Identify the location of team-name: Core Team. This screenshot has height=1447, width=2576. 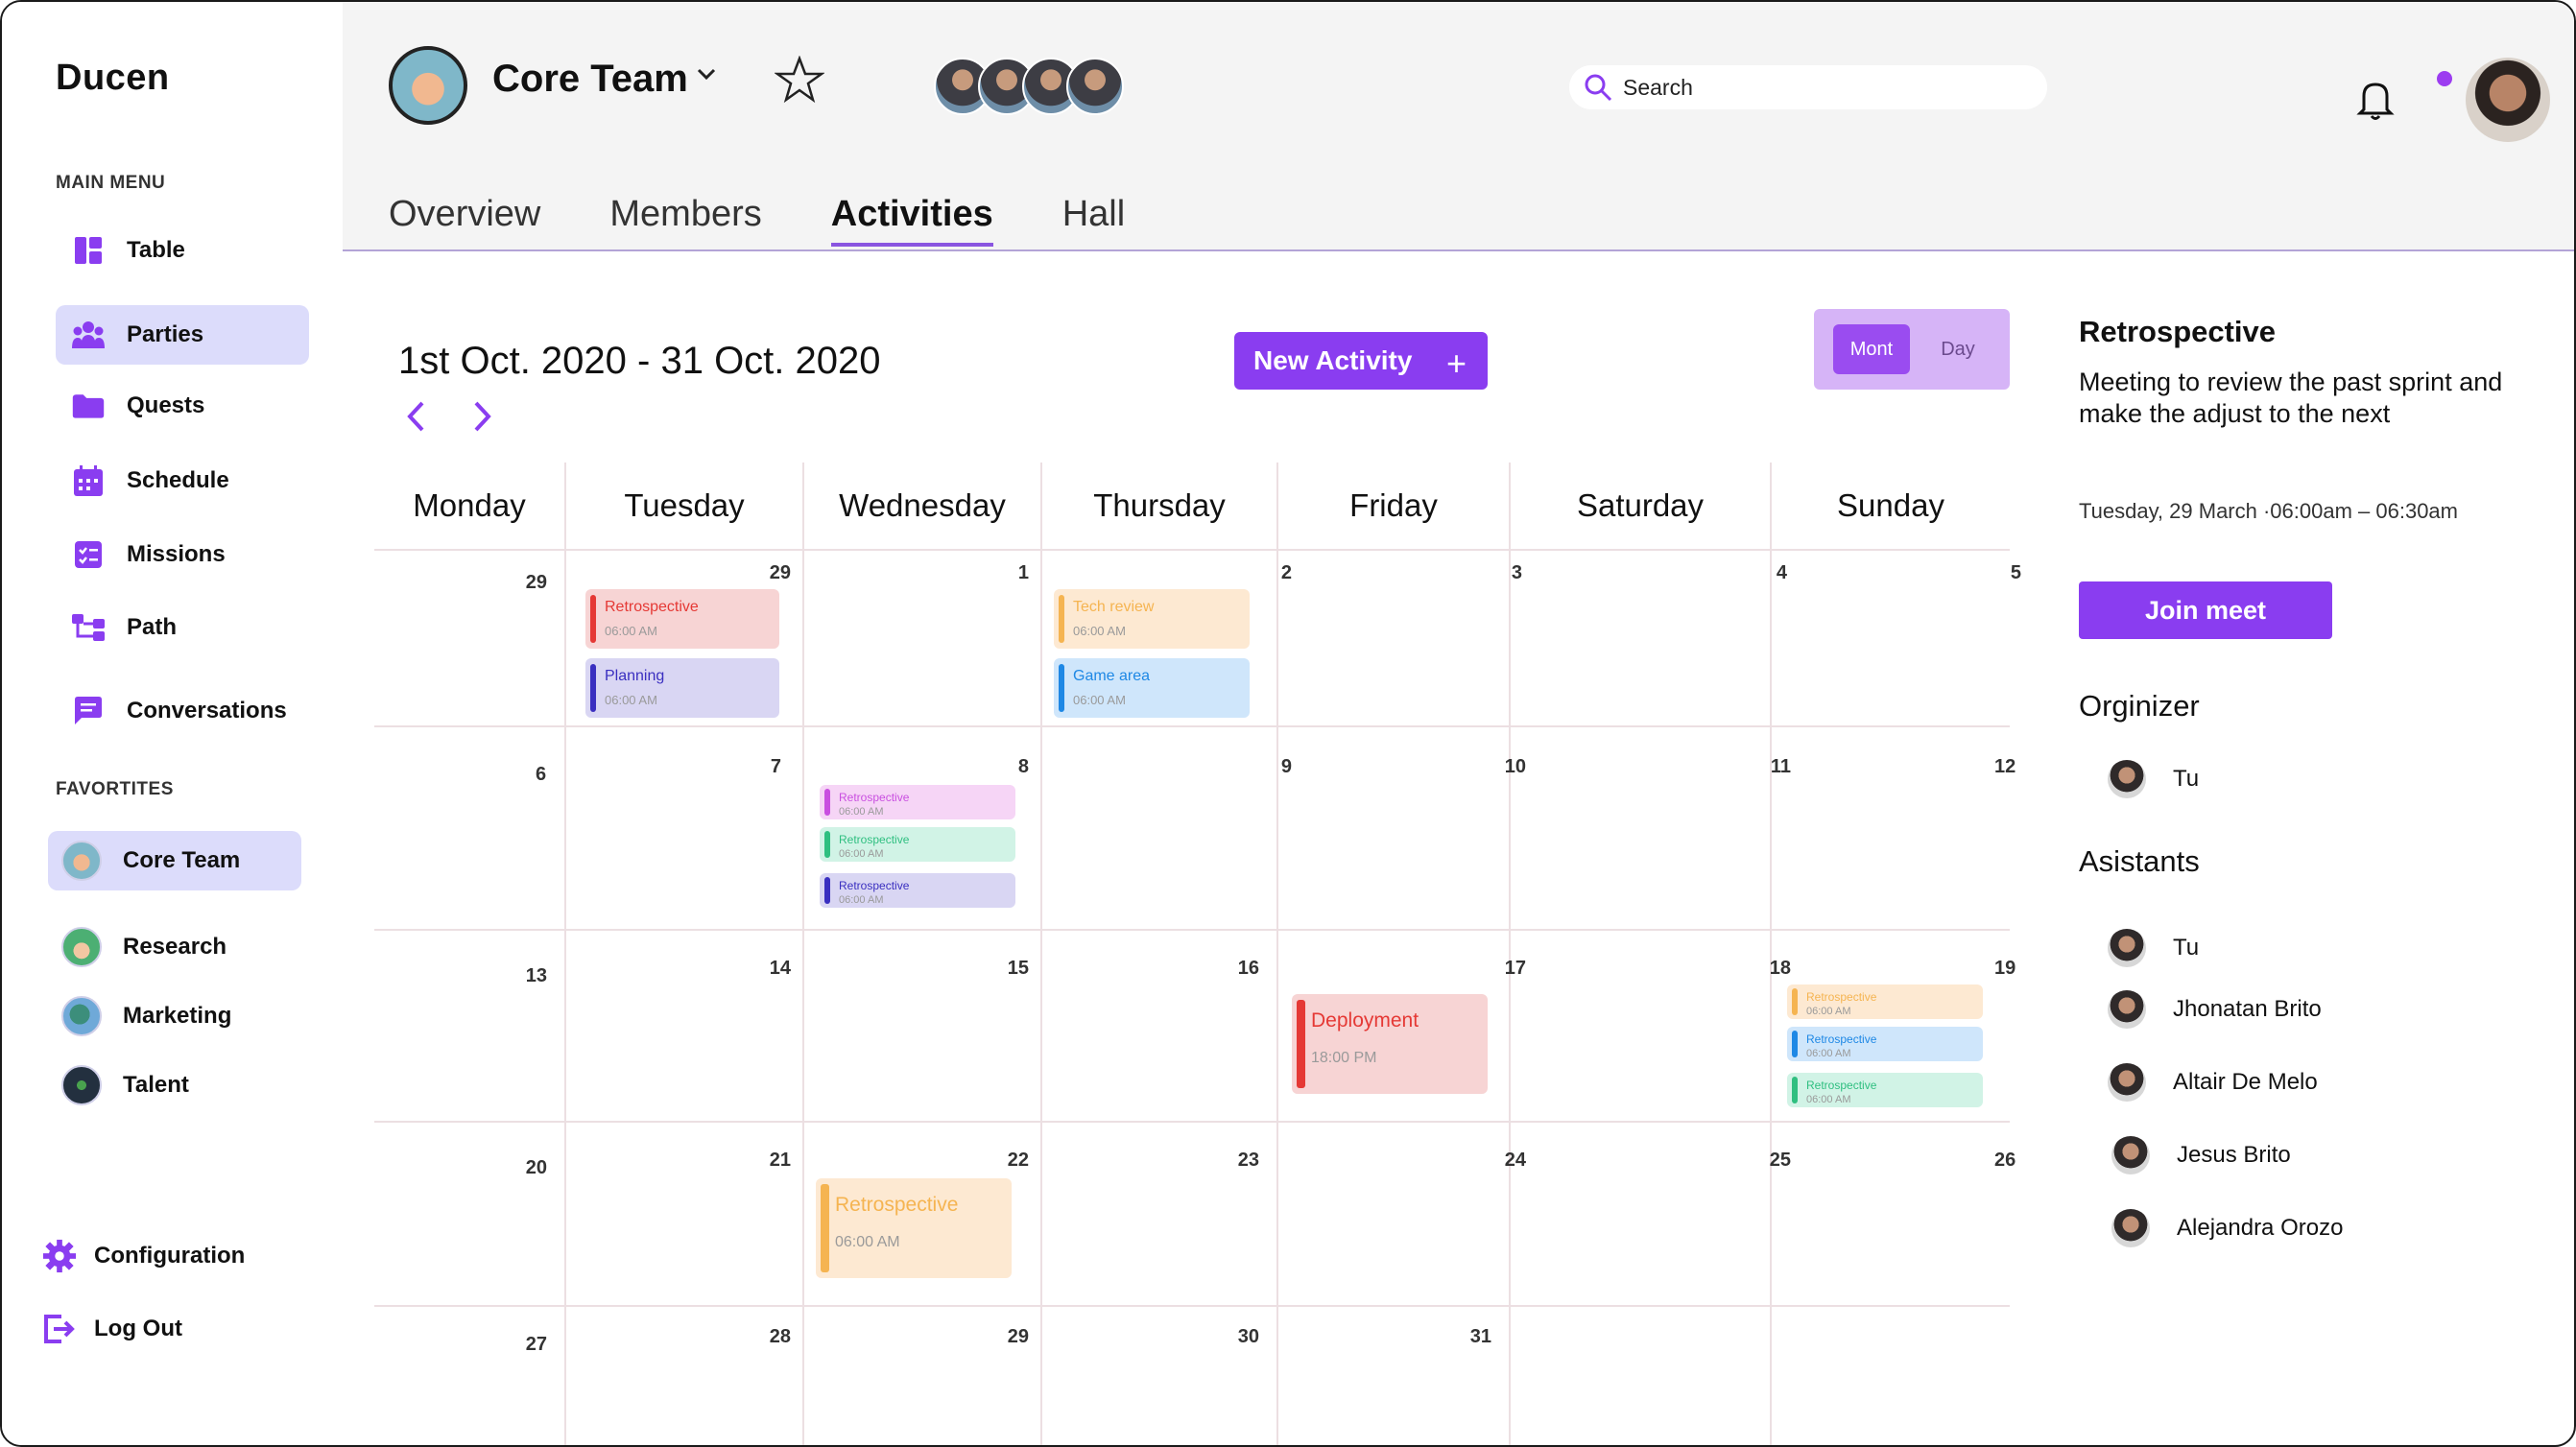
(590, 80).